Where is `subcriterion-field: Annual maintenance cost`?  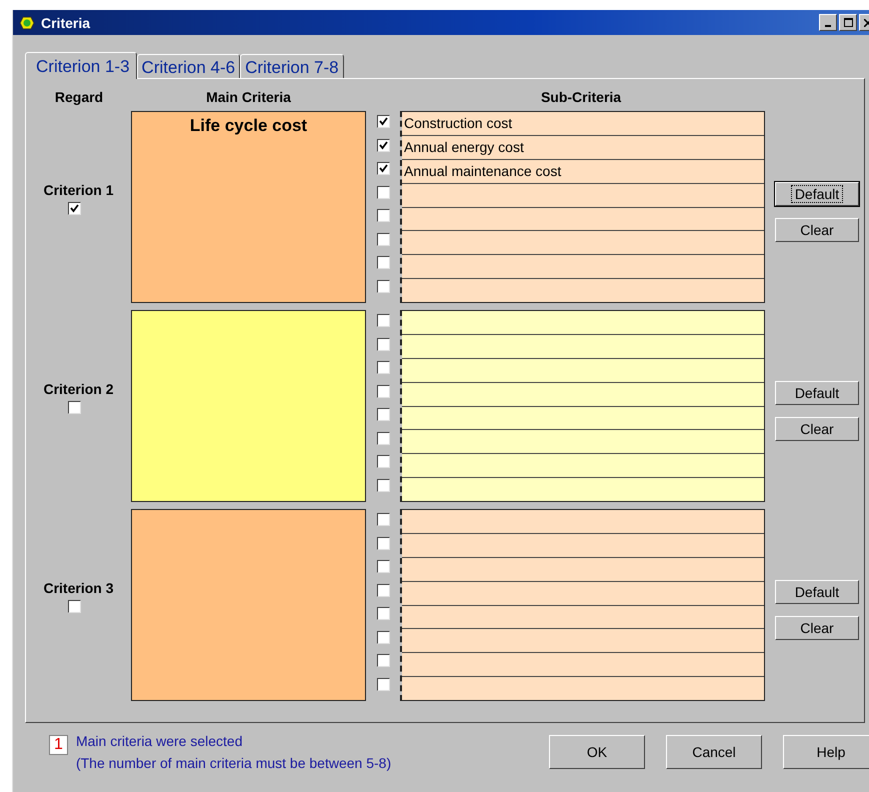 subcriterion-field: Annual maintenance cost is located at coordinates (583, 172).